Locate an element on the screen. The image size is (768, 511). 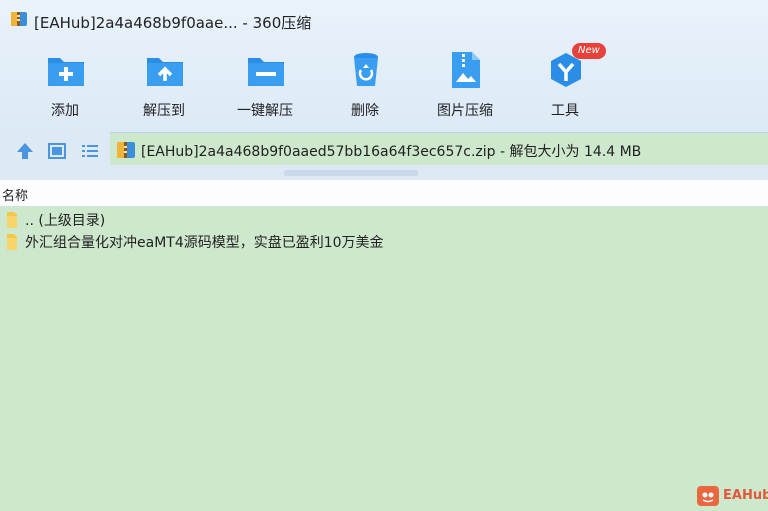
archive-app-icon is located at coordinates (19, 21).